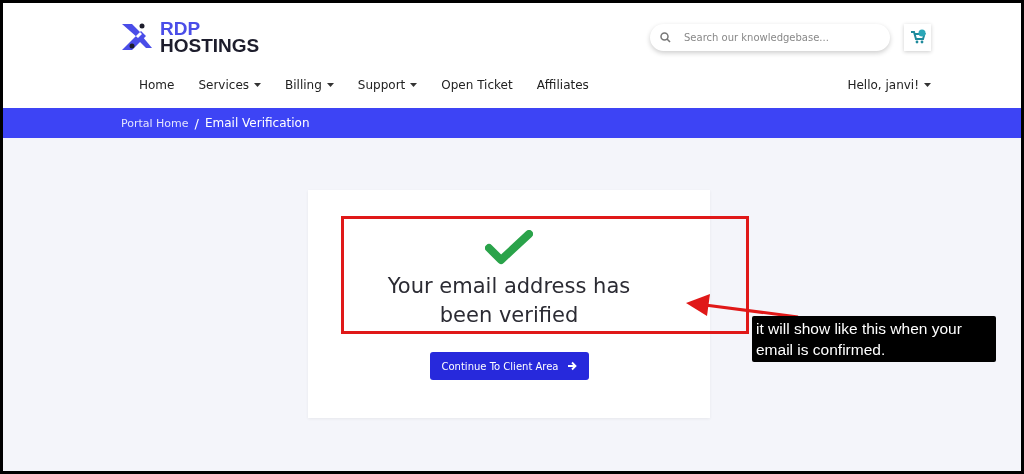 The width and height of the screenshot is (1024, 474). Describe the element at coordinates (571, 366) in the screenshot. I see `arrow-icon` at that location.